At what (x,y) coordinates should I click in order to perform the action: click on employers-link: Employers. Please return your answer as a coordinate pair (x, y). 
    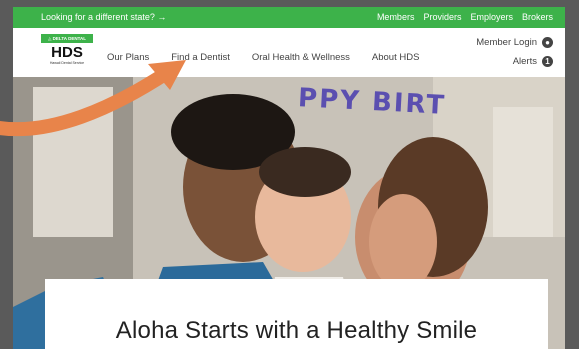
    Looking at the image, I should click on (491, 17).